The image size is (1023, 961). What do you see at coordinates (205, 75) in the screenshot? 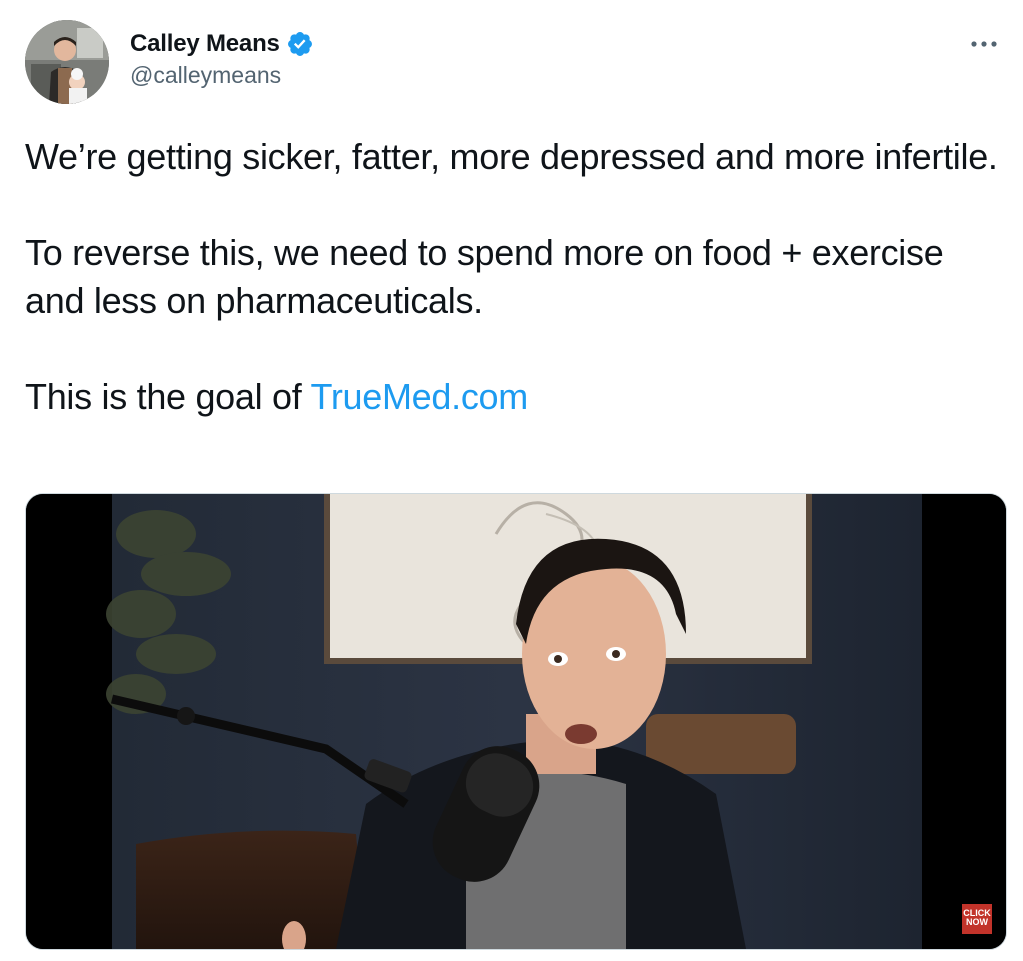
I see `author-handle: @calleymeans` at bounding box center [205, 75].